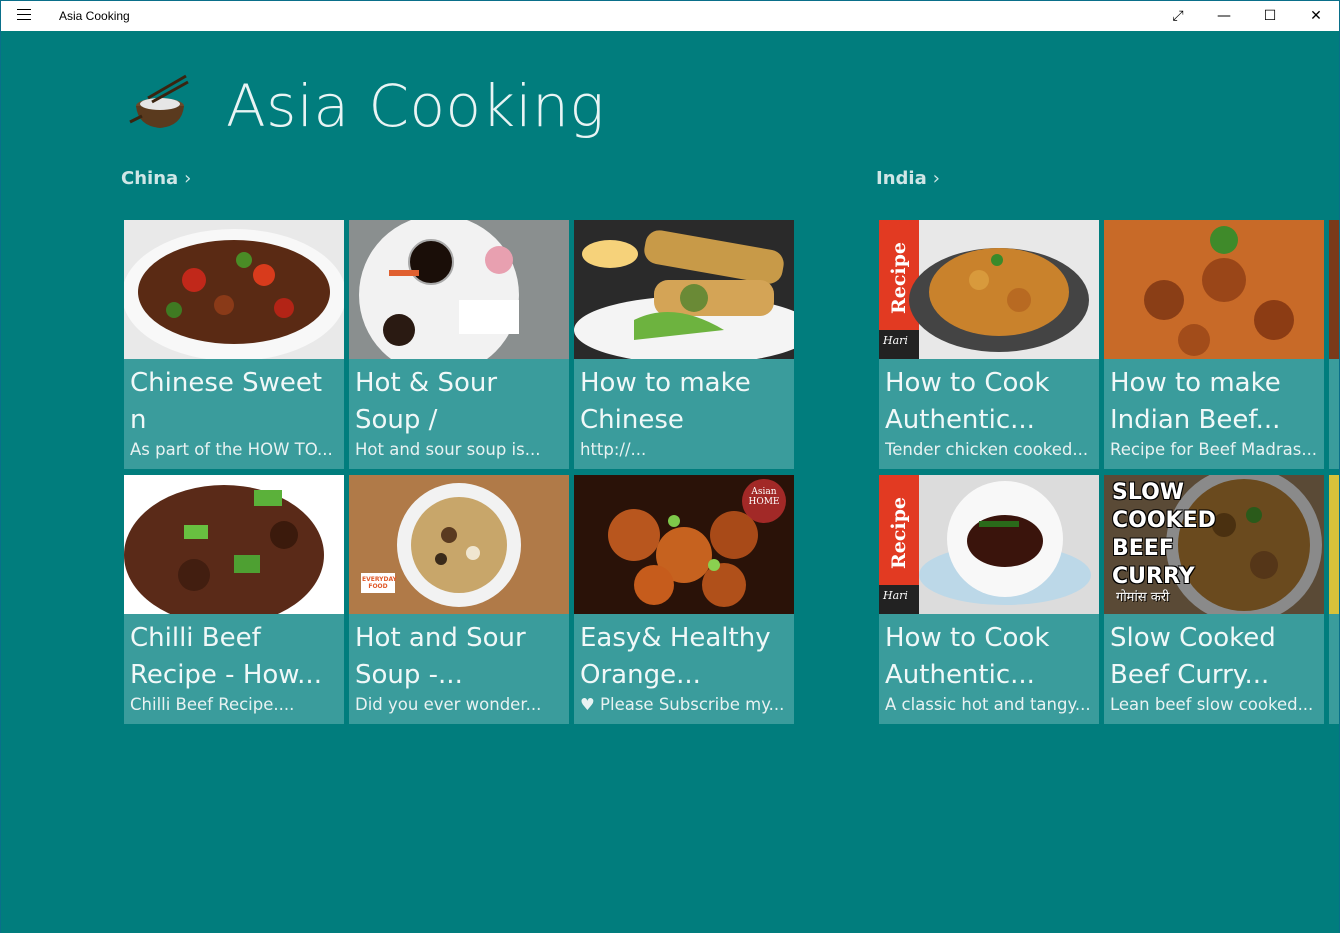 The height and width of the screenshot is (933, 1340). I want to click on maximize-button: ☐, so click(1270, 16).